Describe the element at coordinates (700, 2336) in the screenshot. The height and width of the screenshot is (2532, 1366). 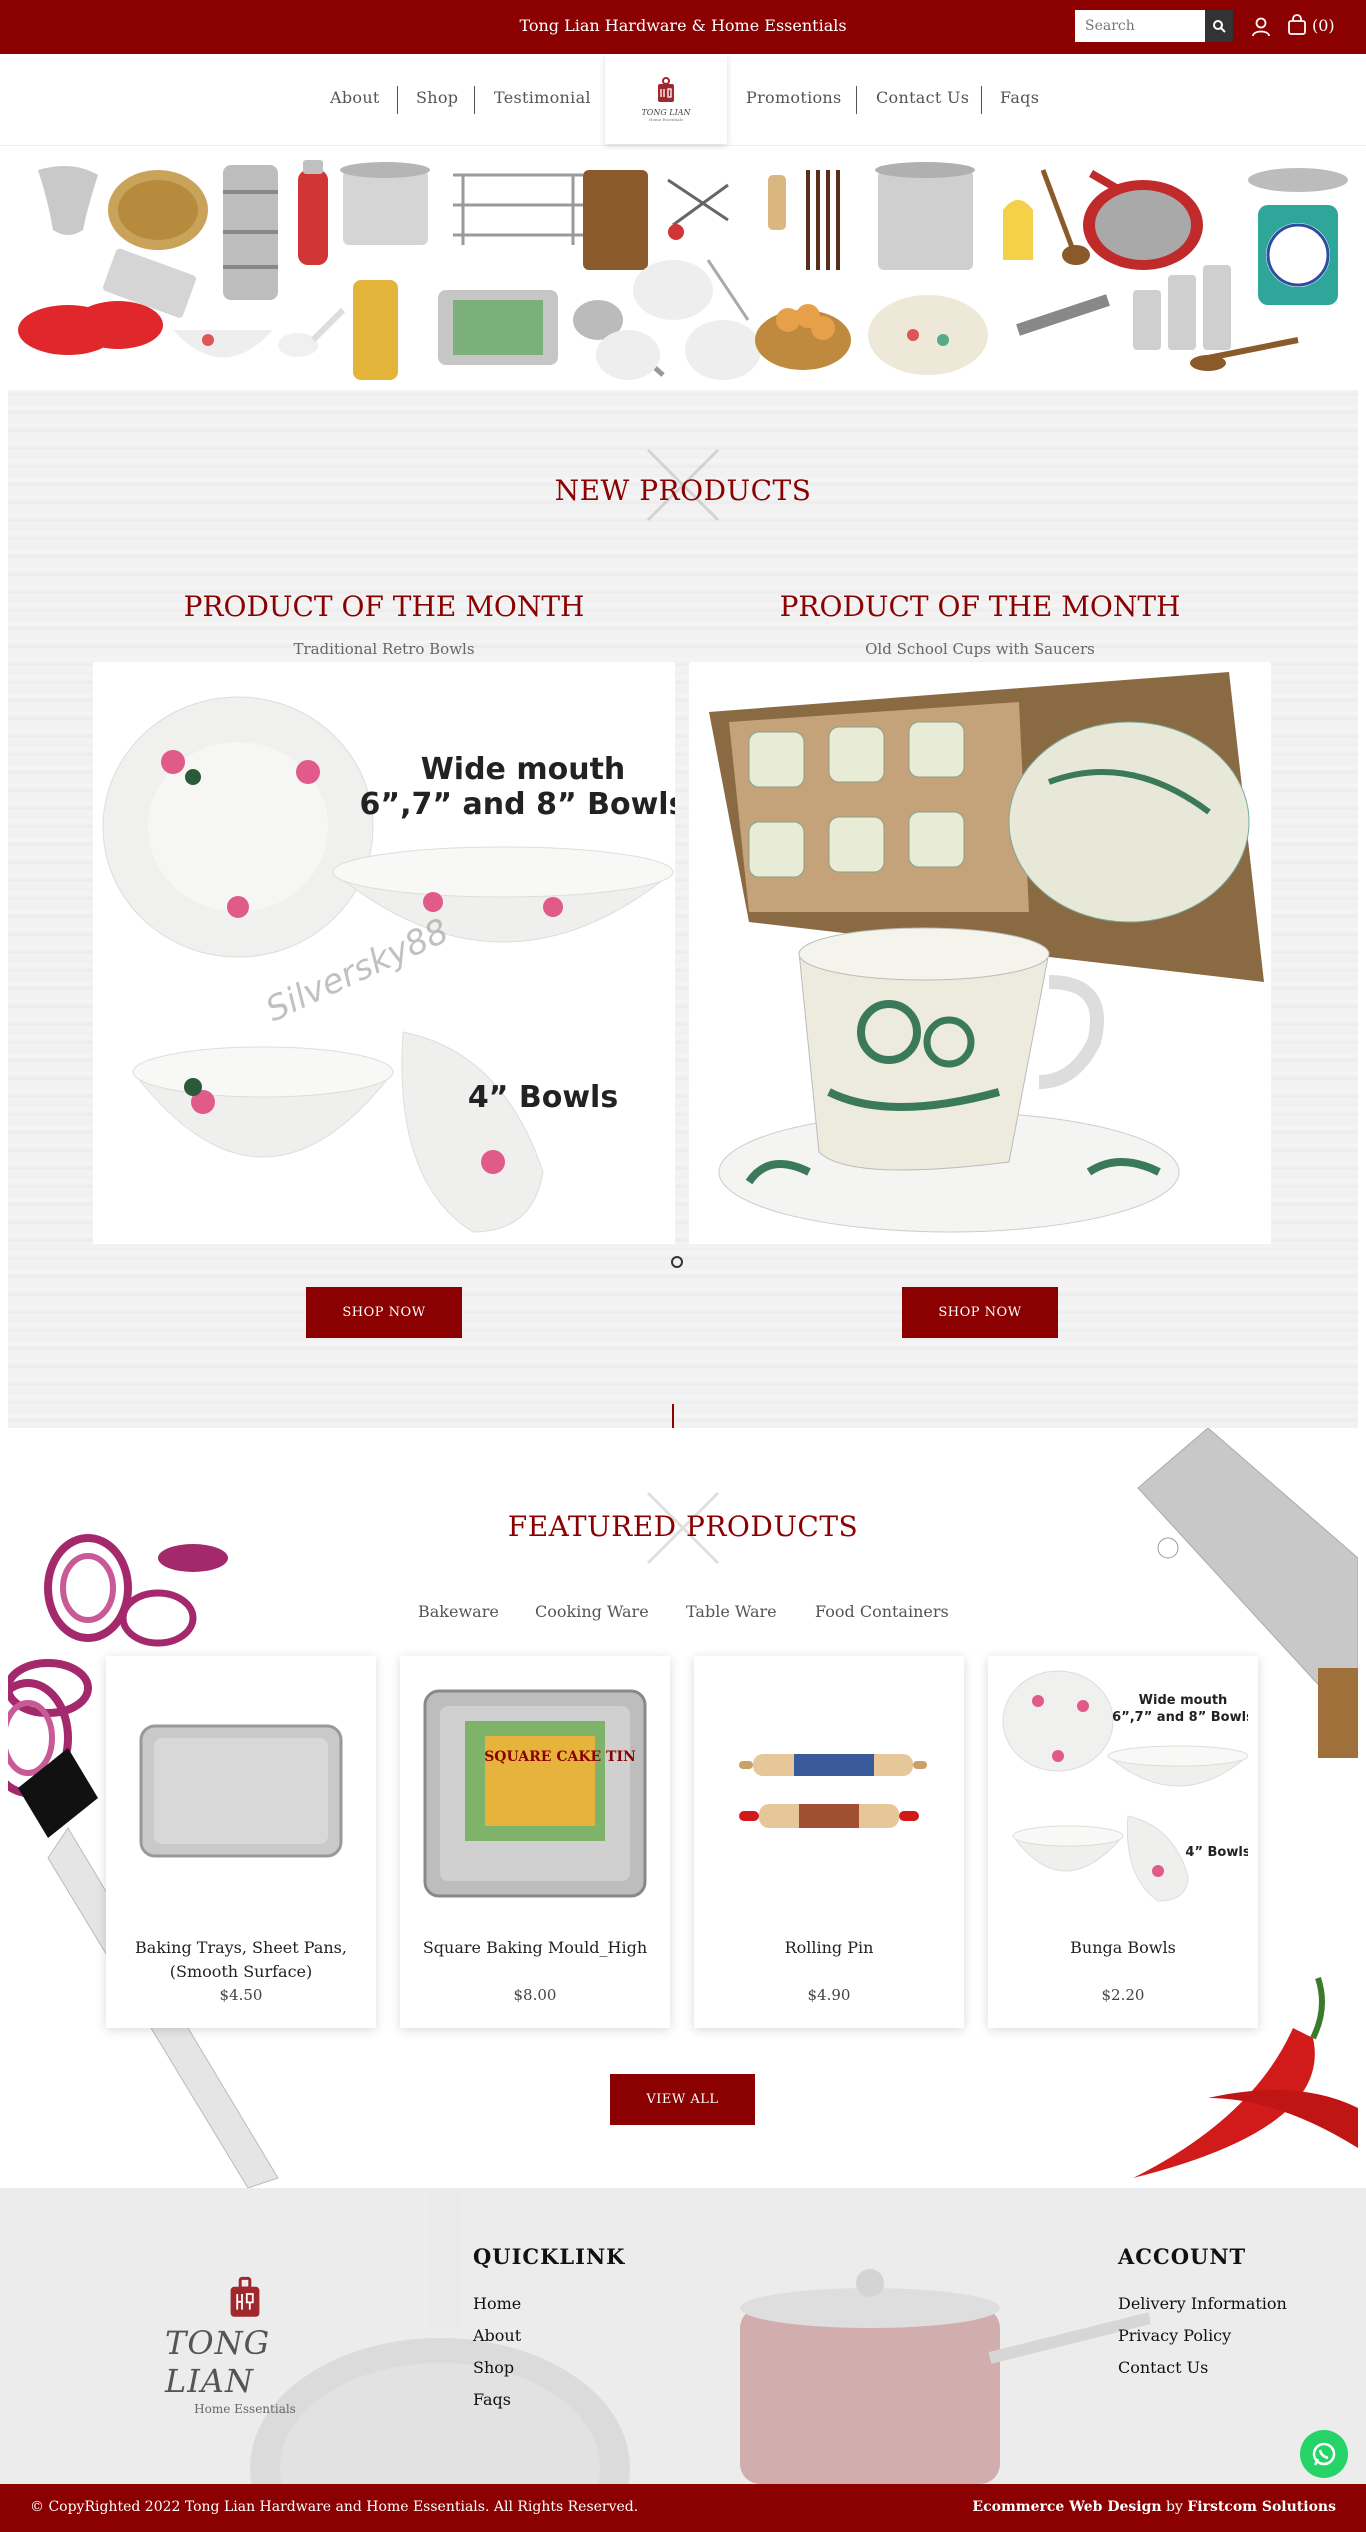
I see `cookware-background-image` at that location.